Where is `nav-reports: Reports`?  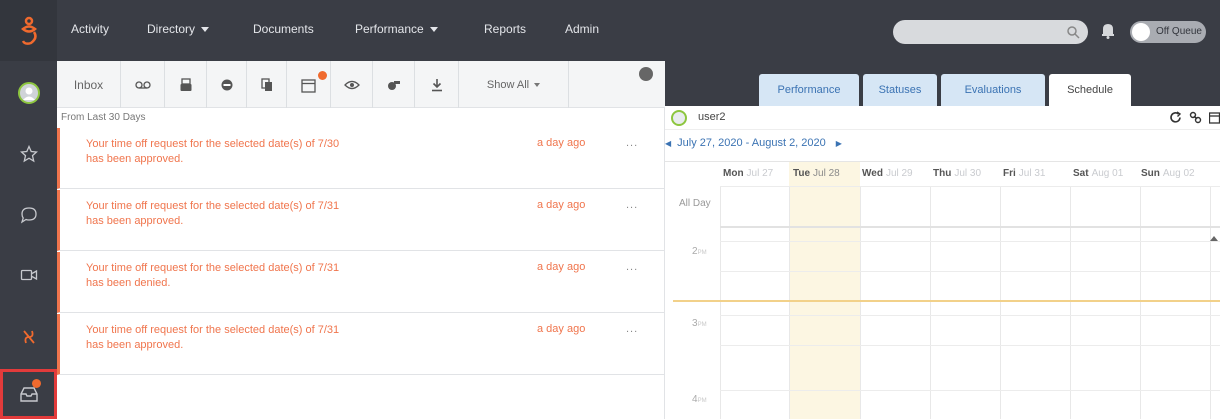
nav-reports: Reports is located at coordinates (505, 29).